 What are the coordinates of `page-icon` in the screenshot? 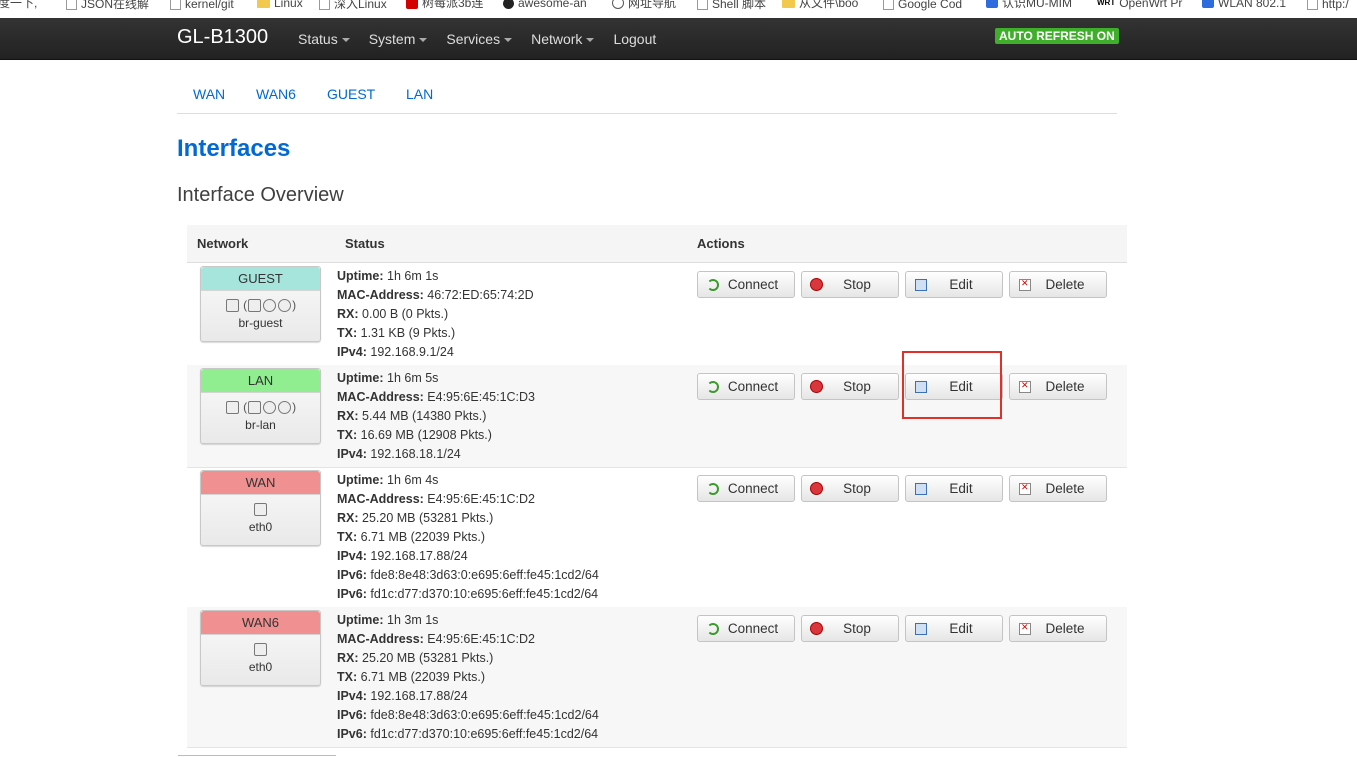 It's located at (175, 5).